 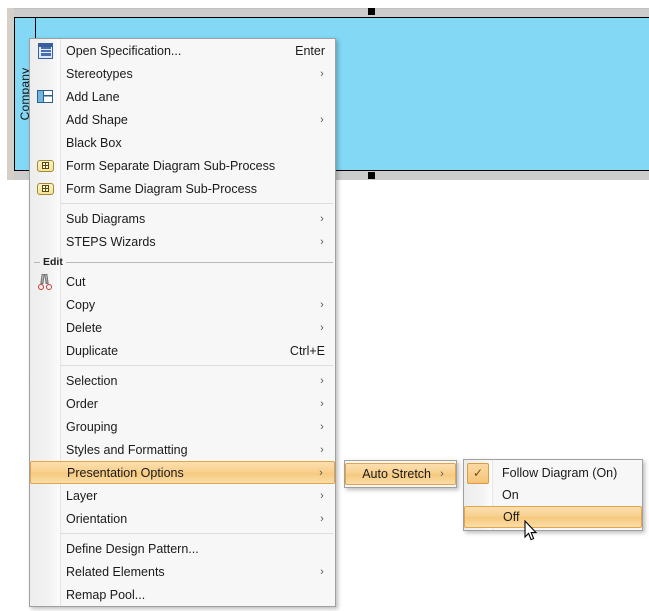 What do you see at coordinates (97, 119) in the screenshot?
I see `menu-item-label: Add Shape` at bounding box center [97, 119].